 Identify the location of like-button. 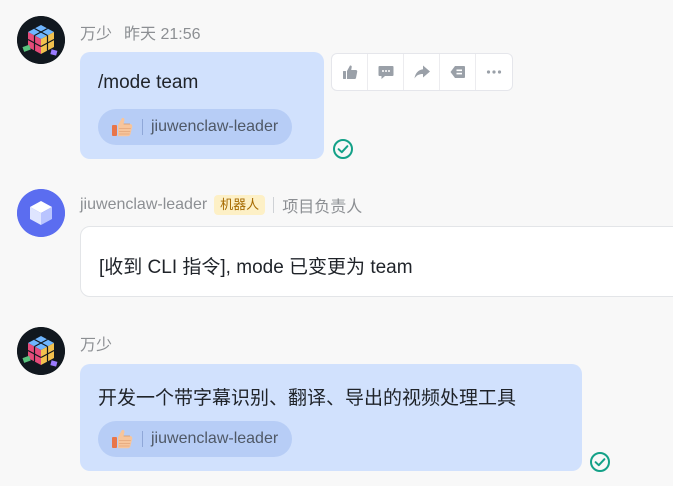
(350, 72).